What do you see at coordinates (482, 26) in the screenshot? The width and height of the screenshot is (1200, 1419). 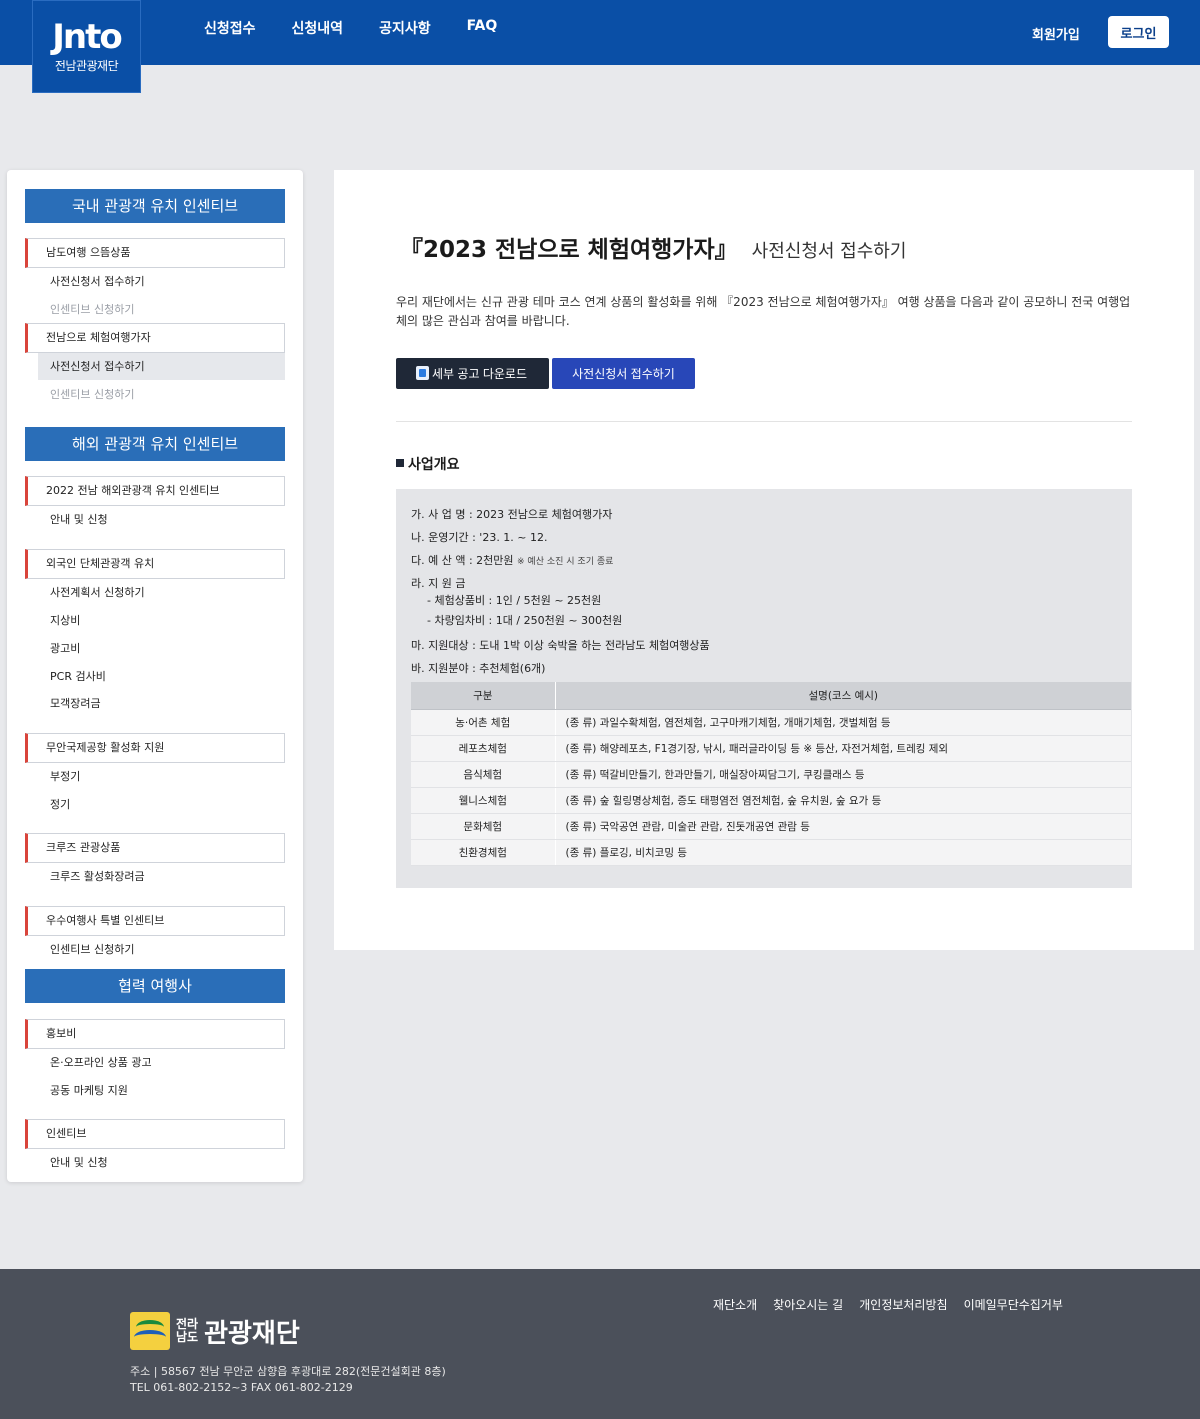 I see `nav-faq: FAQ` at bounding box center [482, 26].